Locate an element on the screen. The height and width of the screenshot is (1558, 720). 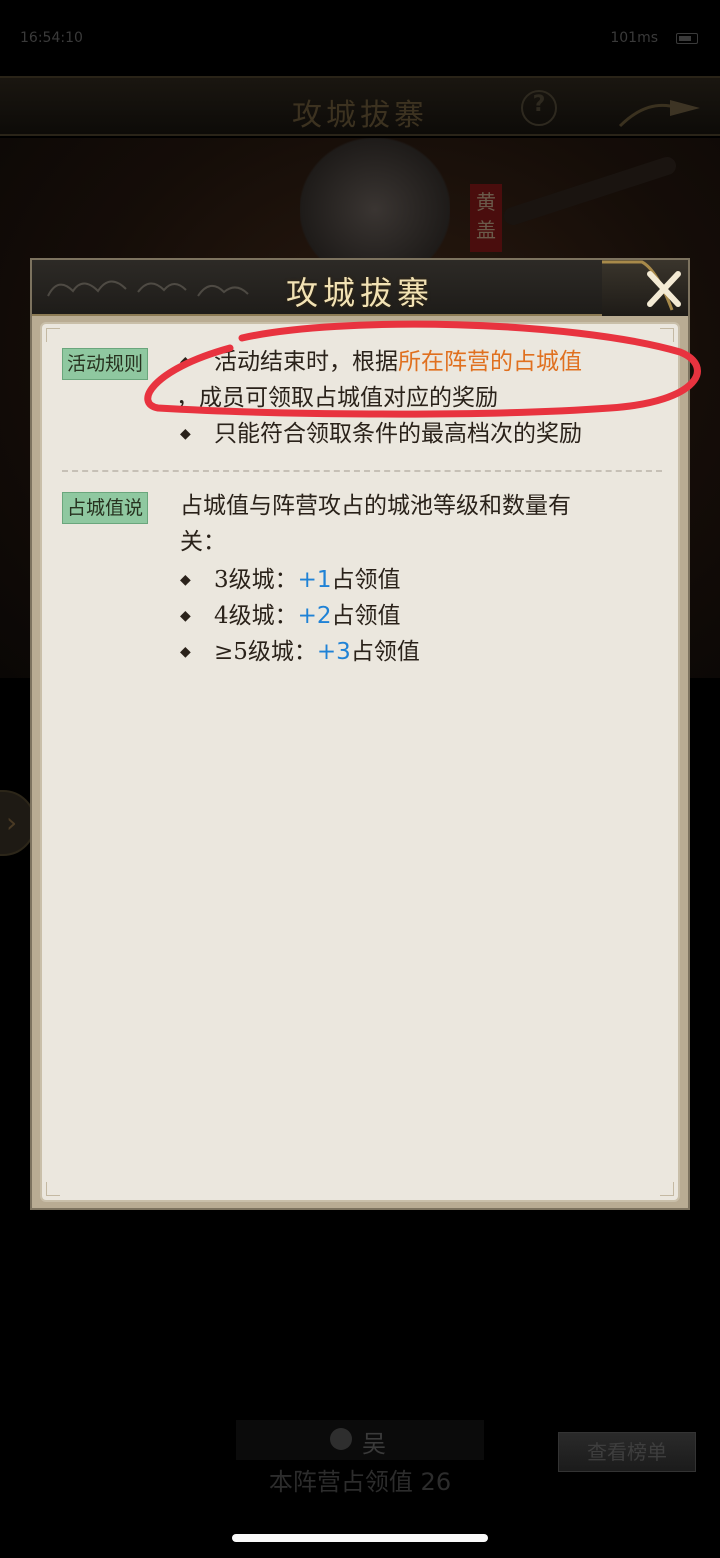
city-level: 4级城： is located at coordinates (256, 616).